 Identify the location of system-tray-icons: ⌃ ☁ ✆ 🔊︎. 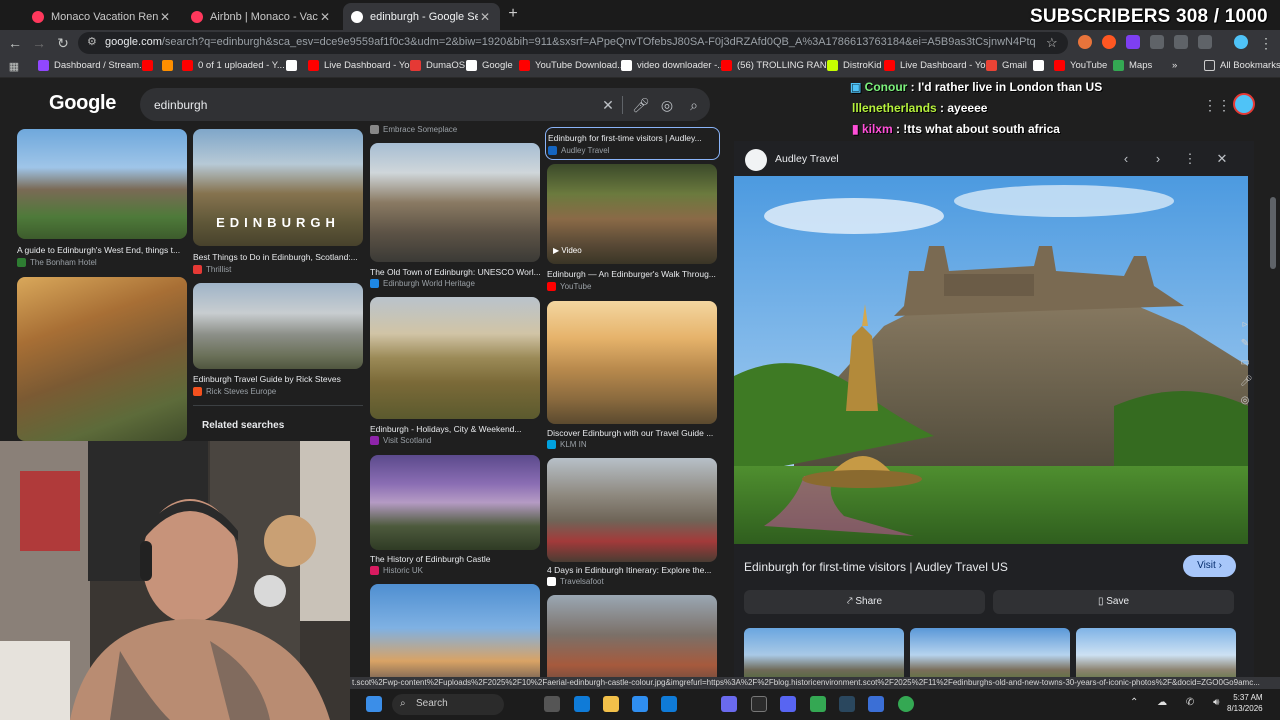
(1178, 702).